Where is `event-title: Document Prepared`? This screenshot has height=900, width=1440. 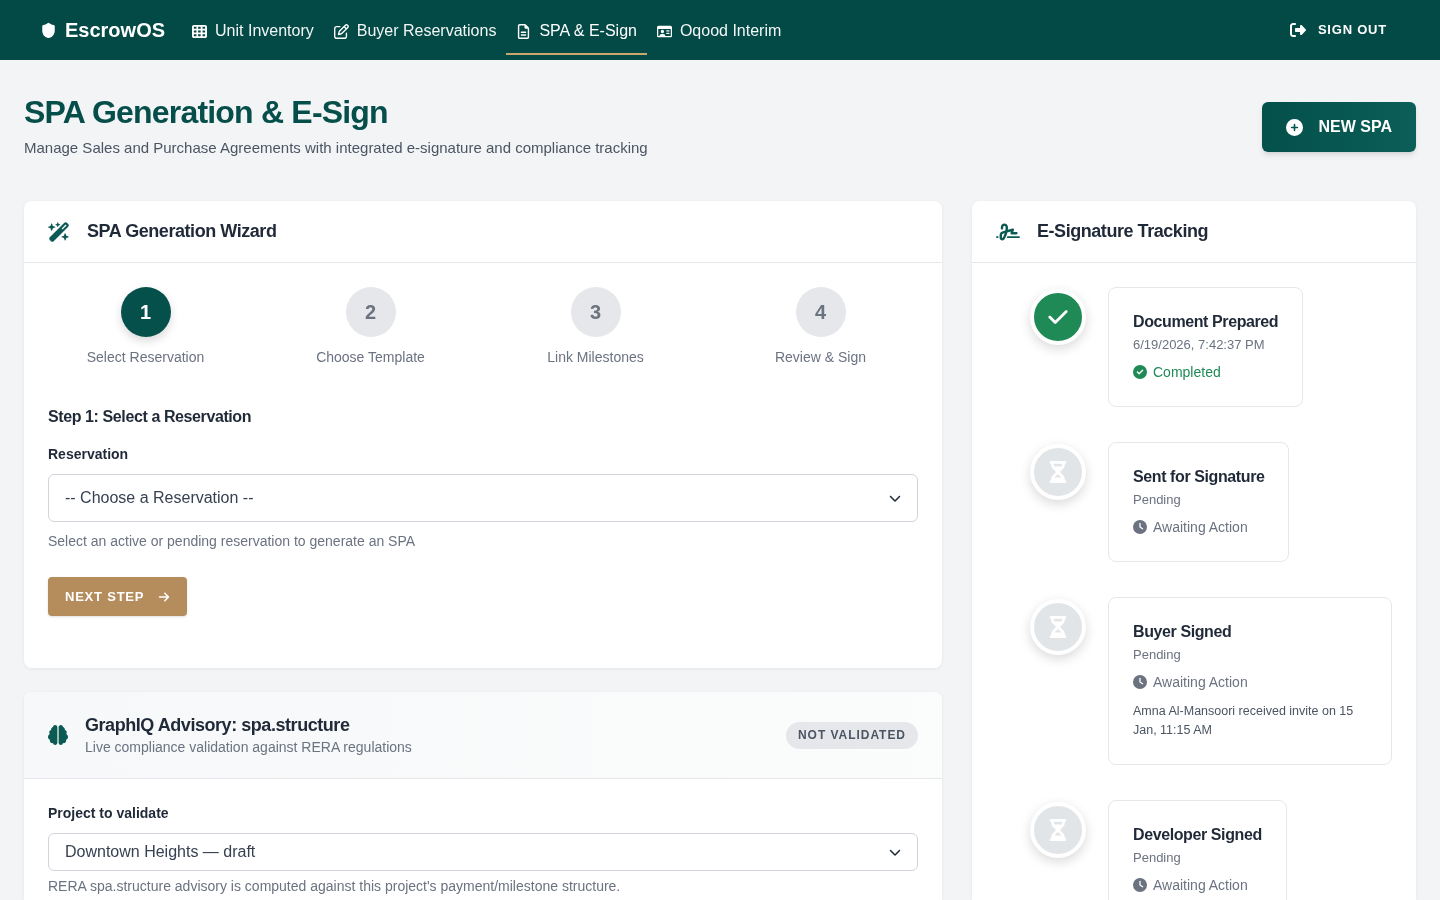 event-title: Document Prepared is located at coordinates (1206, 322).